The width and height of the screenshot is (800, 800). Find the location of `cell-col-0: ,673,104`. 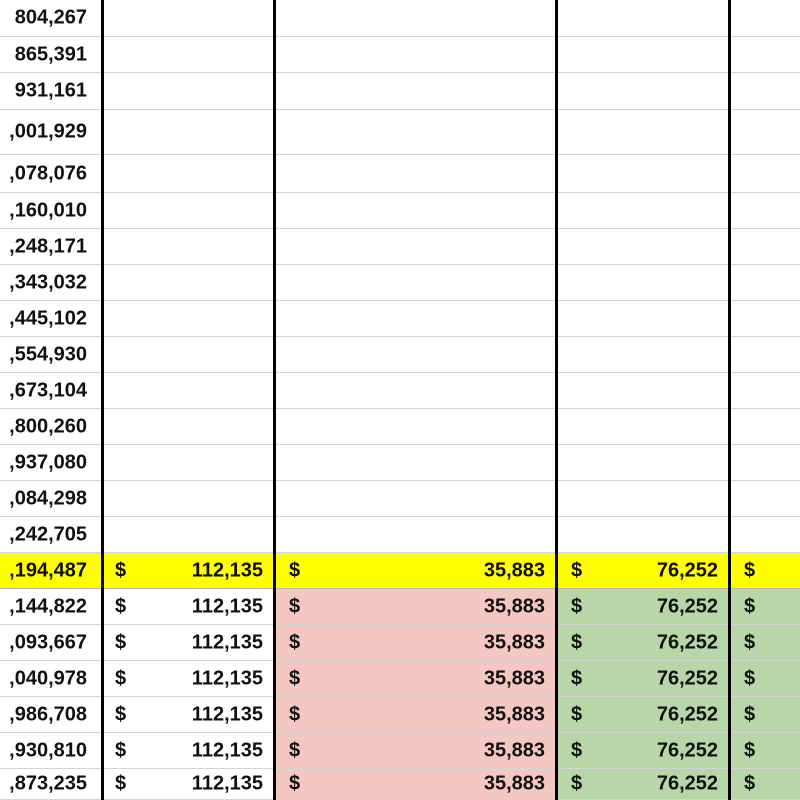

cell-col-0: ,673,104 is located at coordinates (50, 390).